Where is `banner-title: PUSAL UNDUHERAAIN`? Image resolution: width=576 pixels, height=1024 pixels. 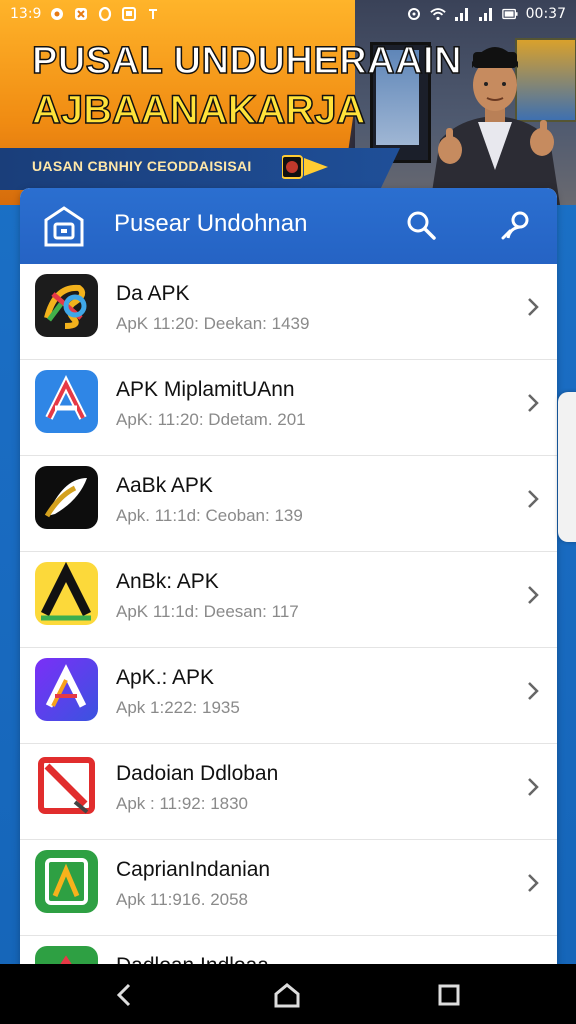
banner-title: PUSAL UNDUHERAAIN is located at coordinates (247, 61).